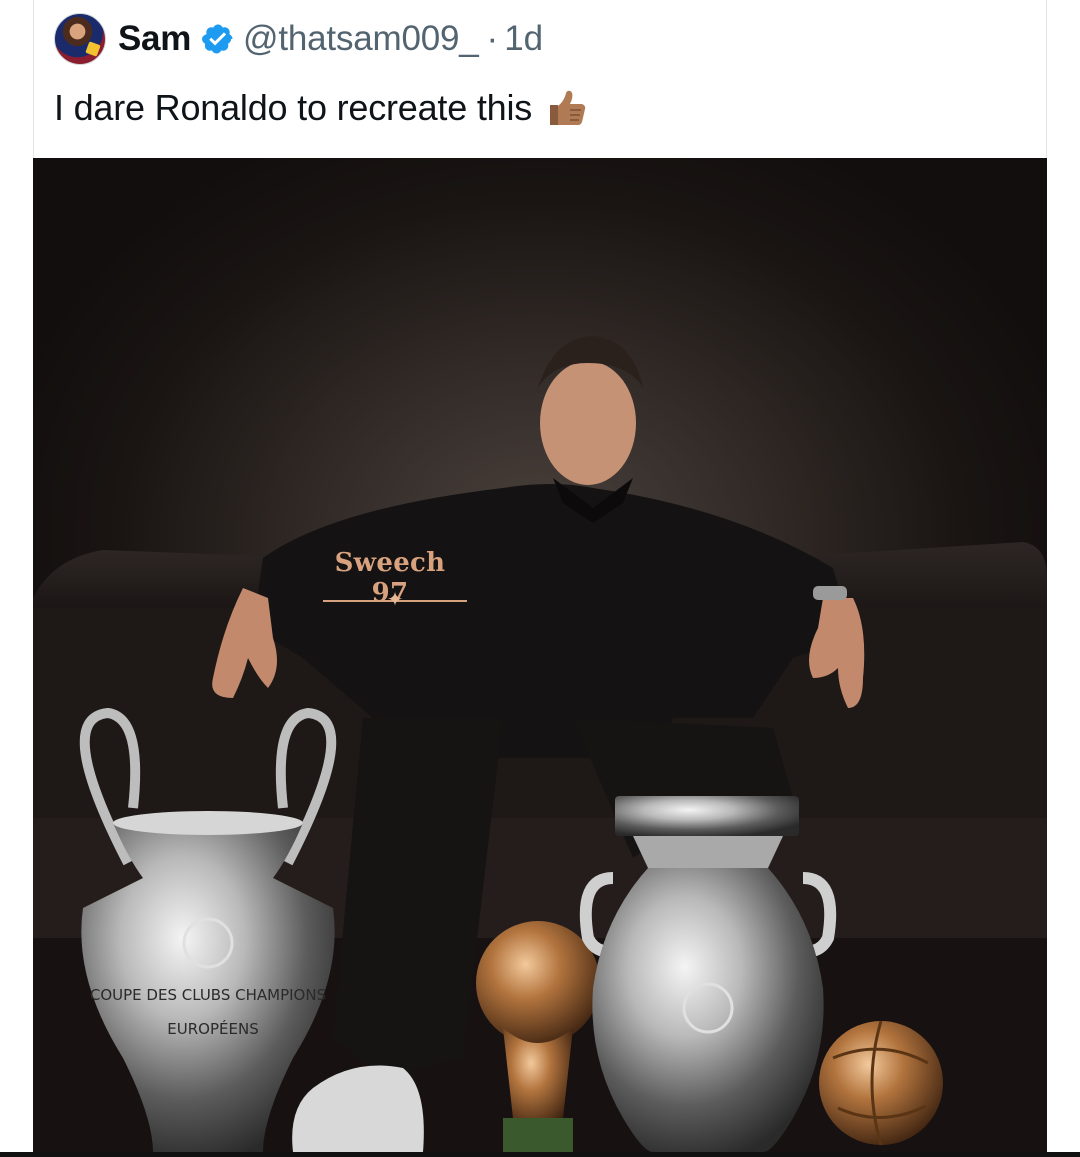 The height and width of the screenshot is (1157, 1080). I want to click on trophy-engraving-line1: COUPE DES CLUBS CHAMPIONS, so click(208, 995).